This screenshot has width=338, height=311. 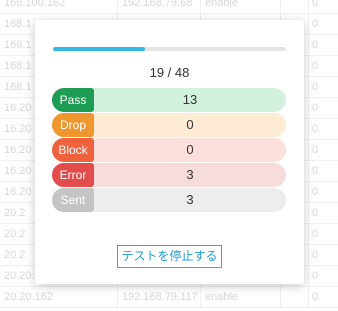 What do you see at coordinates (73, 100) in the screenshot?
I see `result-badge: Pass` at bounding box center [73, 100].